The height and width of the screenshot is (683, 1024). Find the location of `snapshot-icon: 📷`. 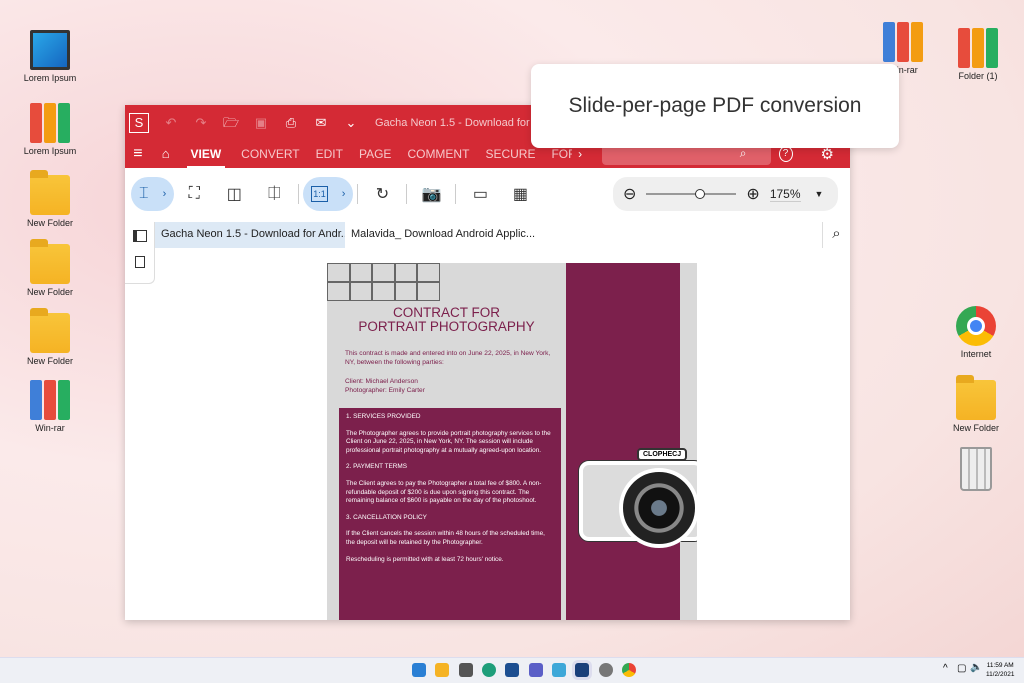

snapshot-icon: 📷 is located at coordinates (431, 194).